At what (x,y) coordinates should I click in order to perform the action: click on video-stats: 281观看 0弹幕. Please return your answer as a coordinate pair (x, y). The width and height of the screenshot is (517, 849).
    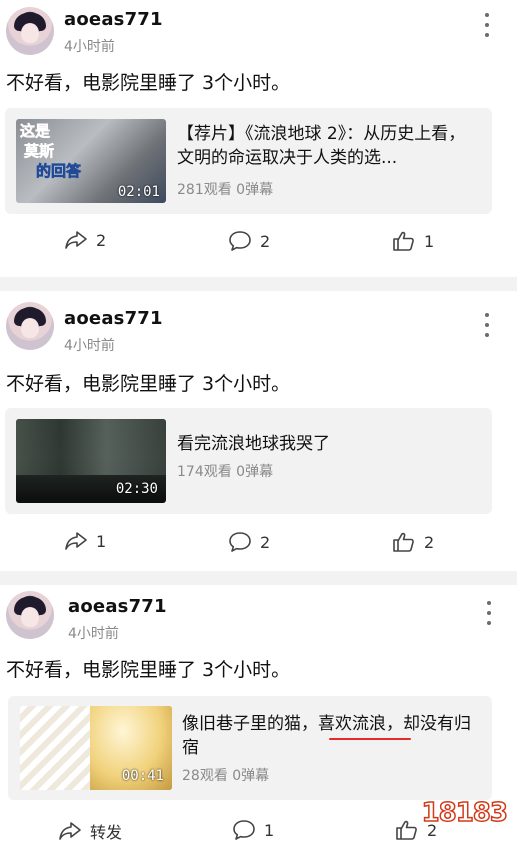
    Looking at the image, I should click on (225, 190).